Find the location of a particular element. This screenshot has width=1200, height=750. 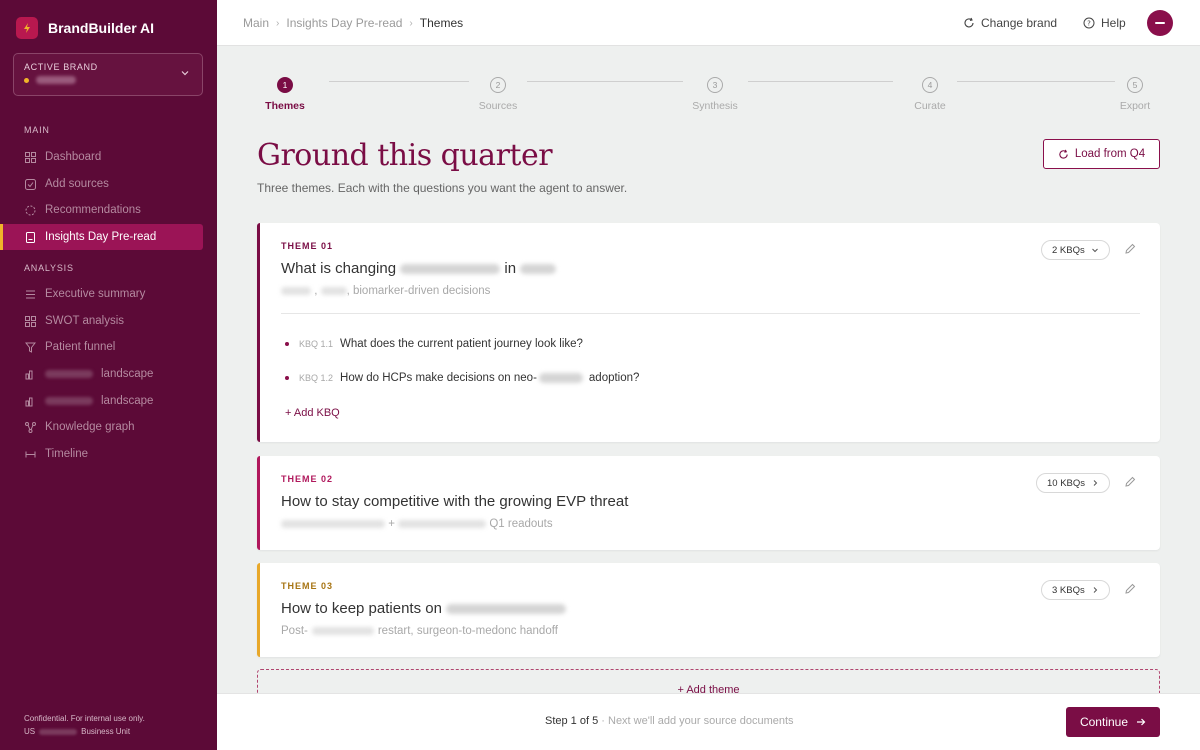

breadcrumb-main: Main is located at coordinates (256, 23).